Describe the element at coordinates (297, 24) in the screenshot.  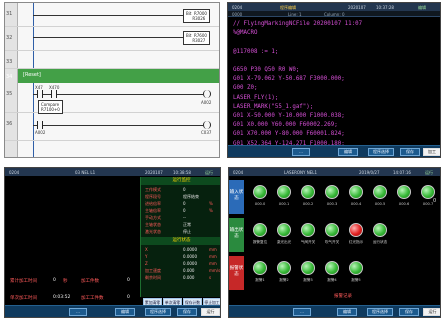
I see `code-line: // FlyingMarkingNCFile 20200107 11:07` at that location.